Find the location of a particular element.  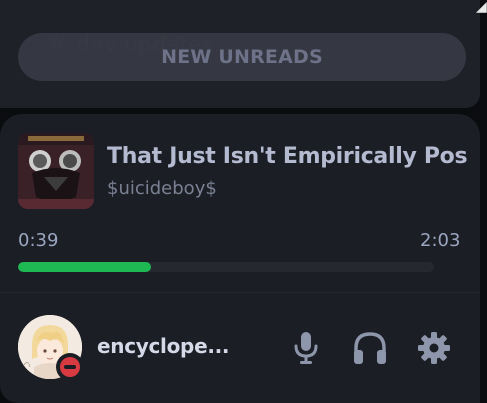

new-unreads-button: NEW UNREADS is located at coordinates (242, 57).